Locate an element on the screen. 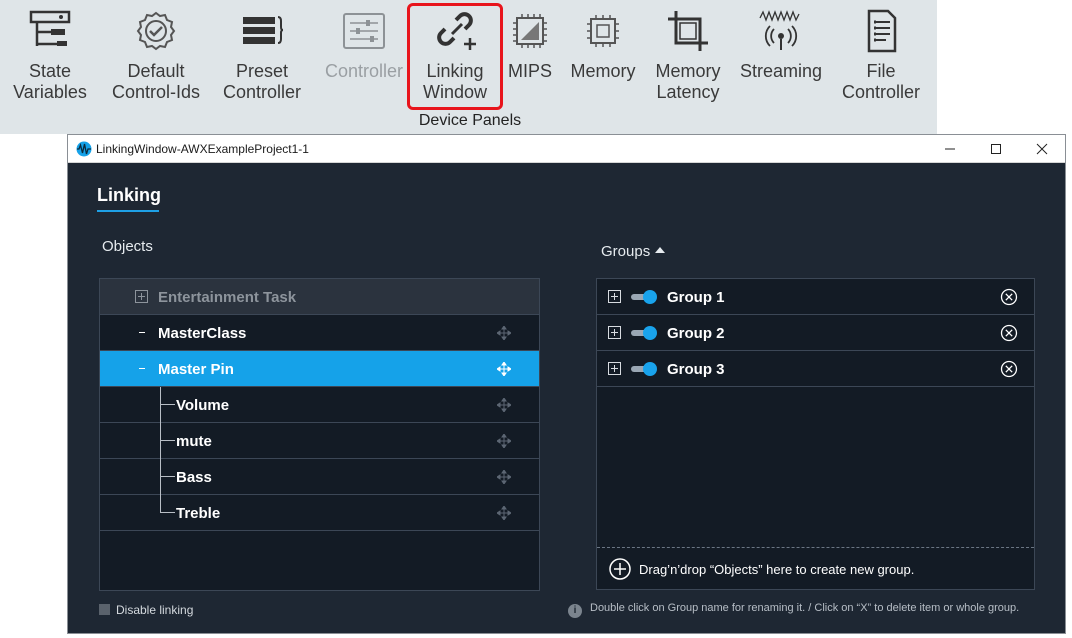 The width and height of the screenshot is (1072, 638). tree-node-label: Entertainment Task is located at coordinates (227, 297).